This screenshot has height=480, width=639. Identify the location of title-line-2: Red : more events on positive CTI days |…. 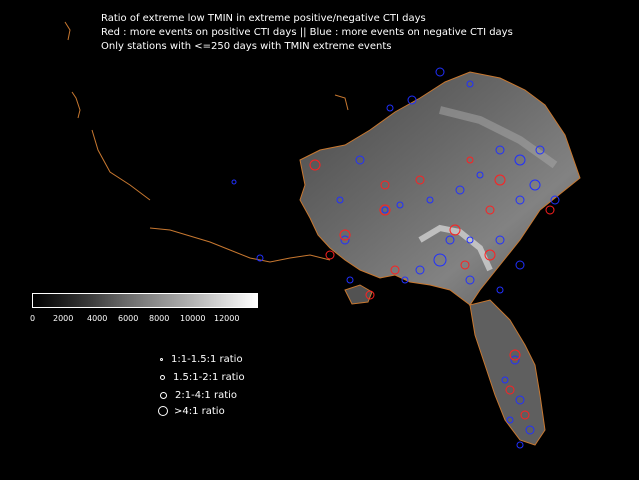
(307, 32).